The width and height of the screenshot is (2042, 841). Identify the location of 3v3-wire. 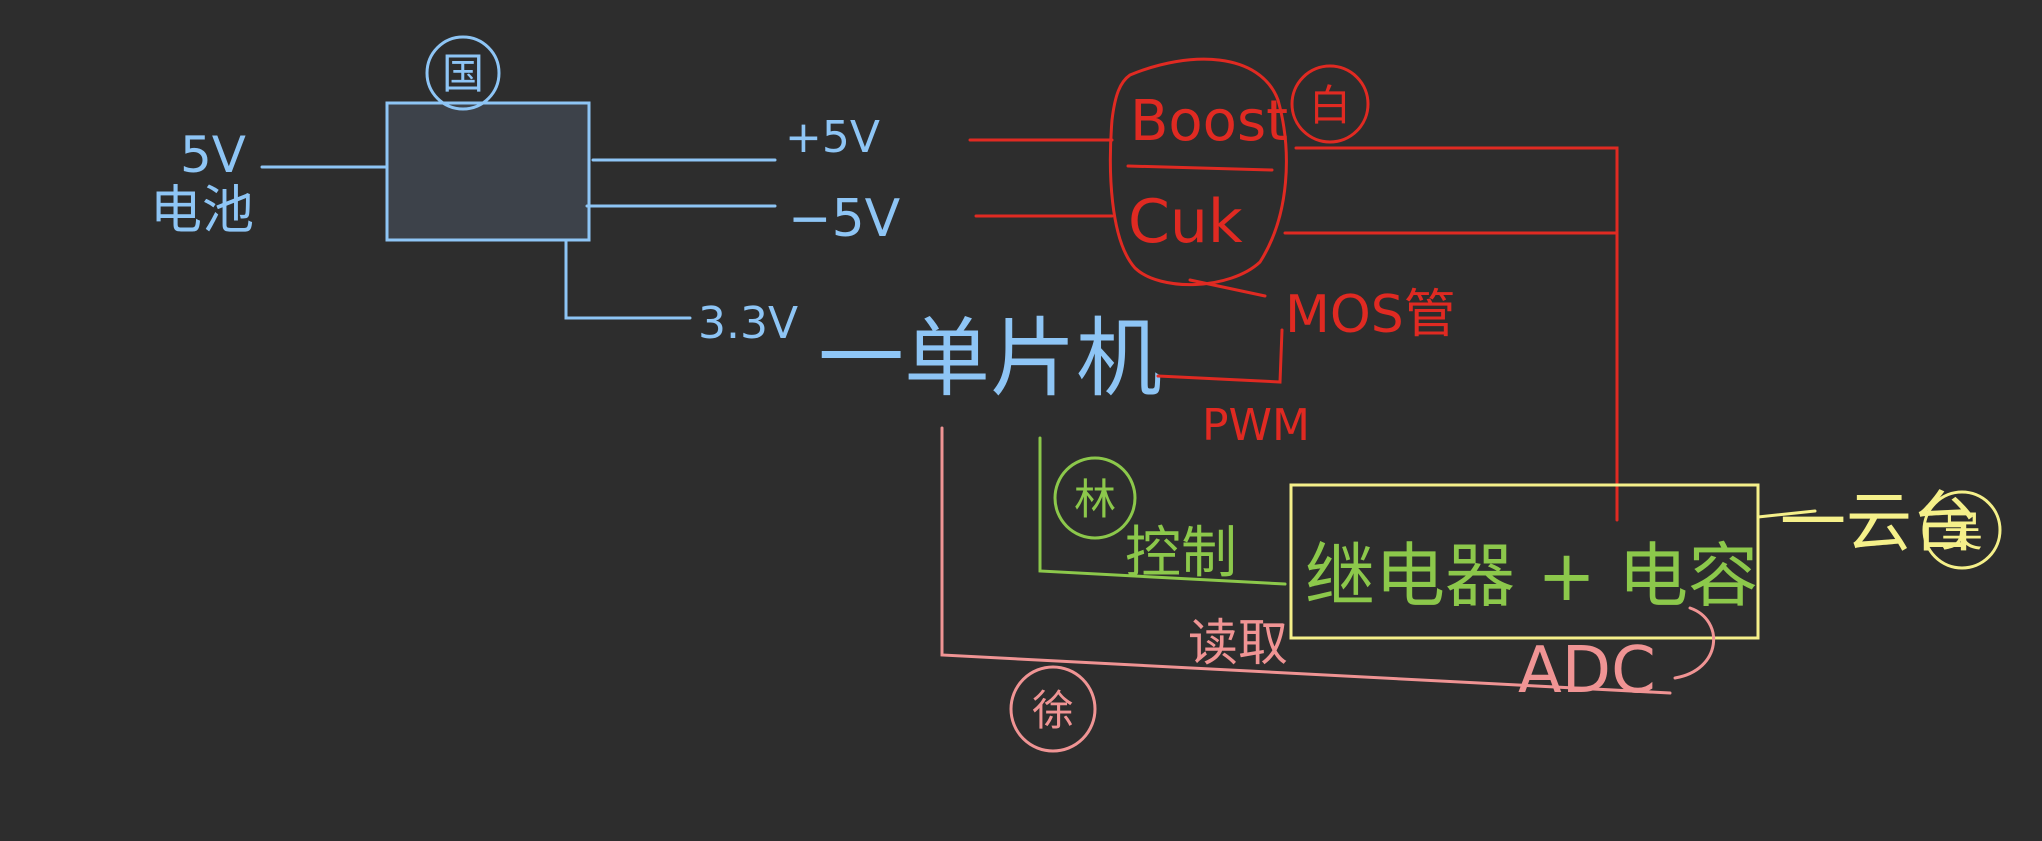
(628, 279).